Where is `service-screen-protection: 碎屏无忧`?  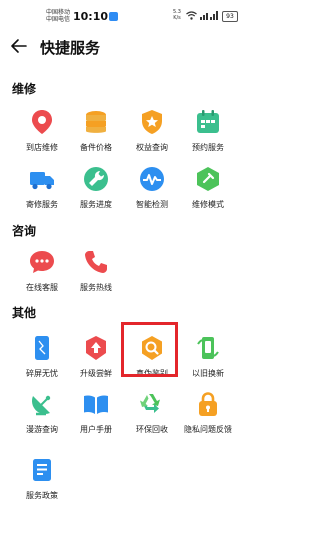 service-screen-protection: 碎屏无忧 is located at coordinates (42, 356).